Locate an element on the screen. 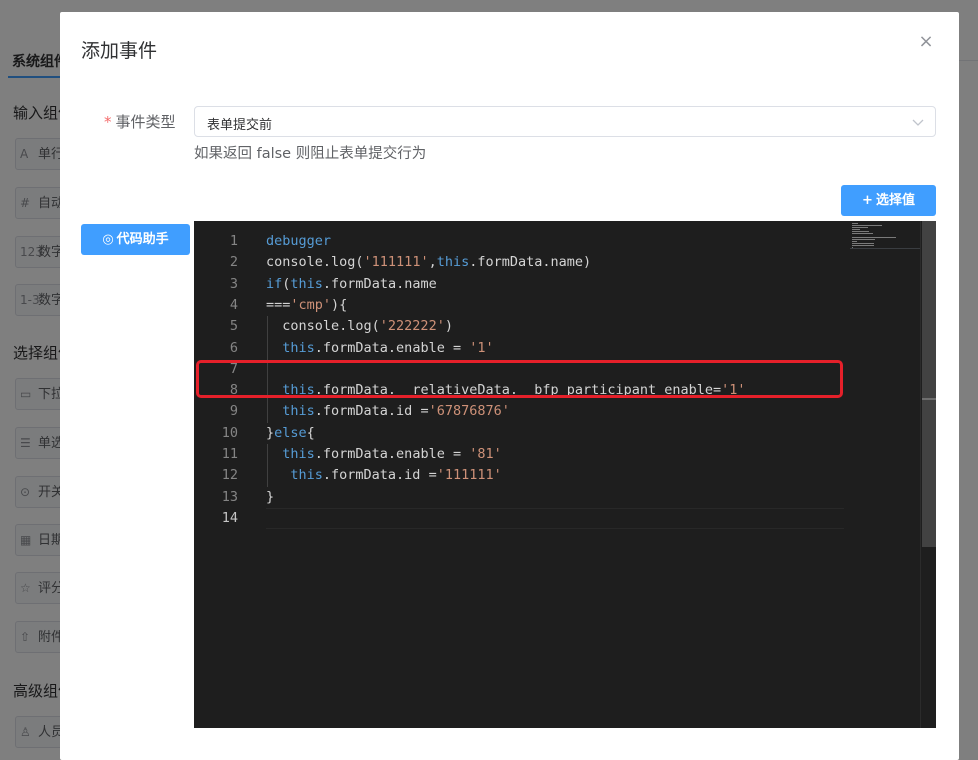 The width and height of the screenshot is (978, 760). event-type-label: * 事件类型 is located at coordinates (140, 121).